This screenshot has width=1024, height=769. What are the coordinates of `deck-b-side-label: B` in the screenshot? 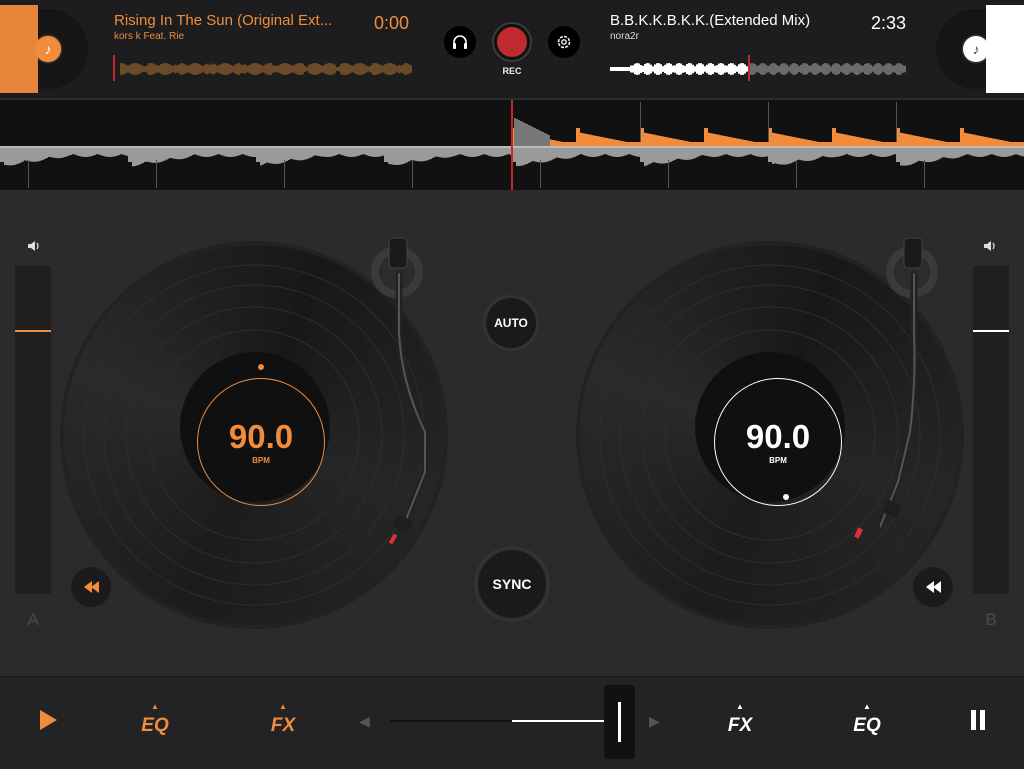 It's located at (991, 619).